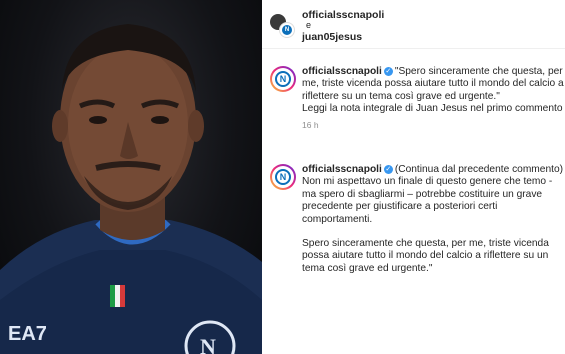 This screenshot has width=565, height=354. Describe the element at coordinates (208, 344) in the screenshot. I see `svg-text: N` at that location.